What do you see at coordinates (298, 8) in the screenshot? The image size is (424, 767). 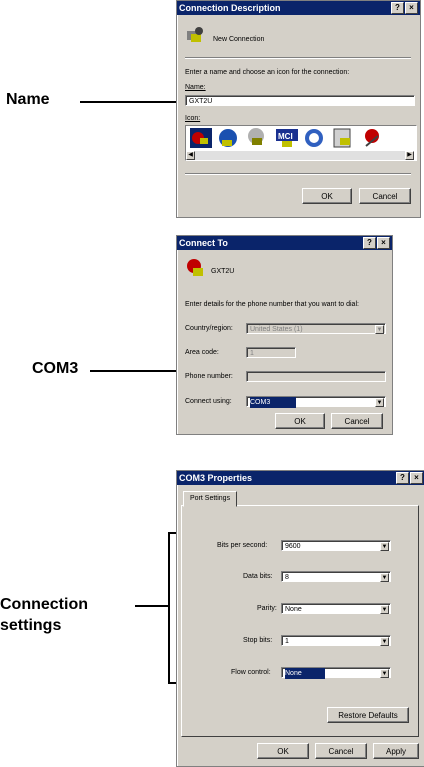 I see `dialog-titlebar: Connection Description ? ×` at bounding box center [298, 8].